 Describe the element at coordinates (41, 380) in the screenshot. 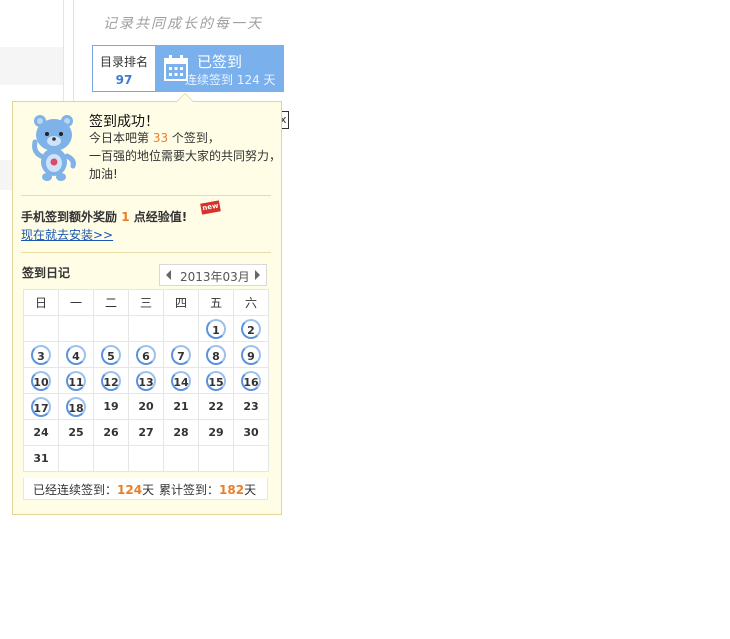

I see `signed-day-mark: 10` at that location.